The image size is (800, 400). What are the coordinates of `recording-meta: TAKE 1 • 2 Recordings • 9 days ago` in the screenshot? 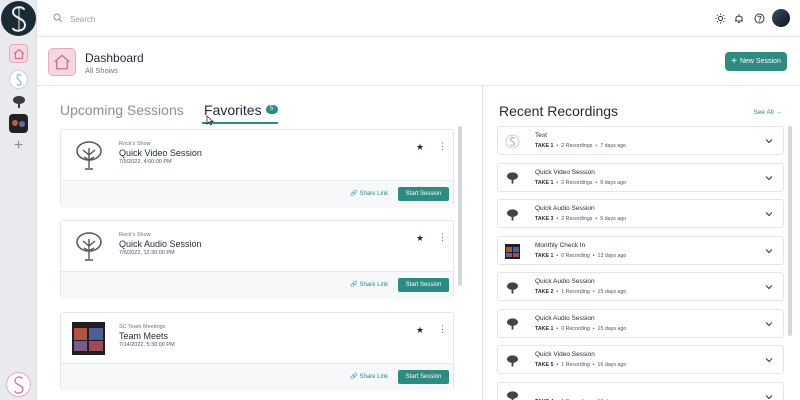 It's located at (581, 182).